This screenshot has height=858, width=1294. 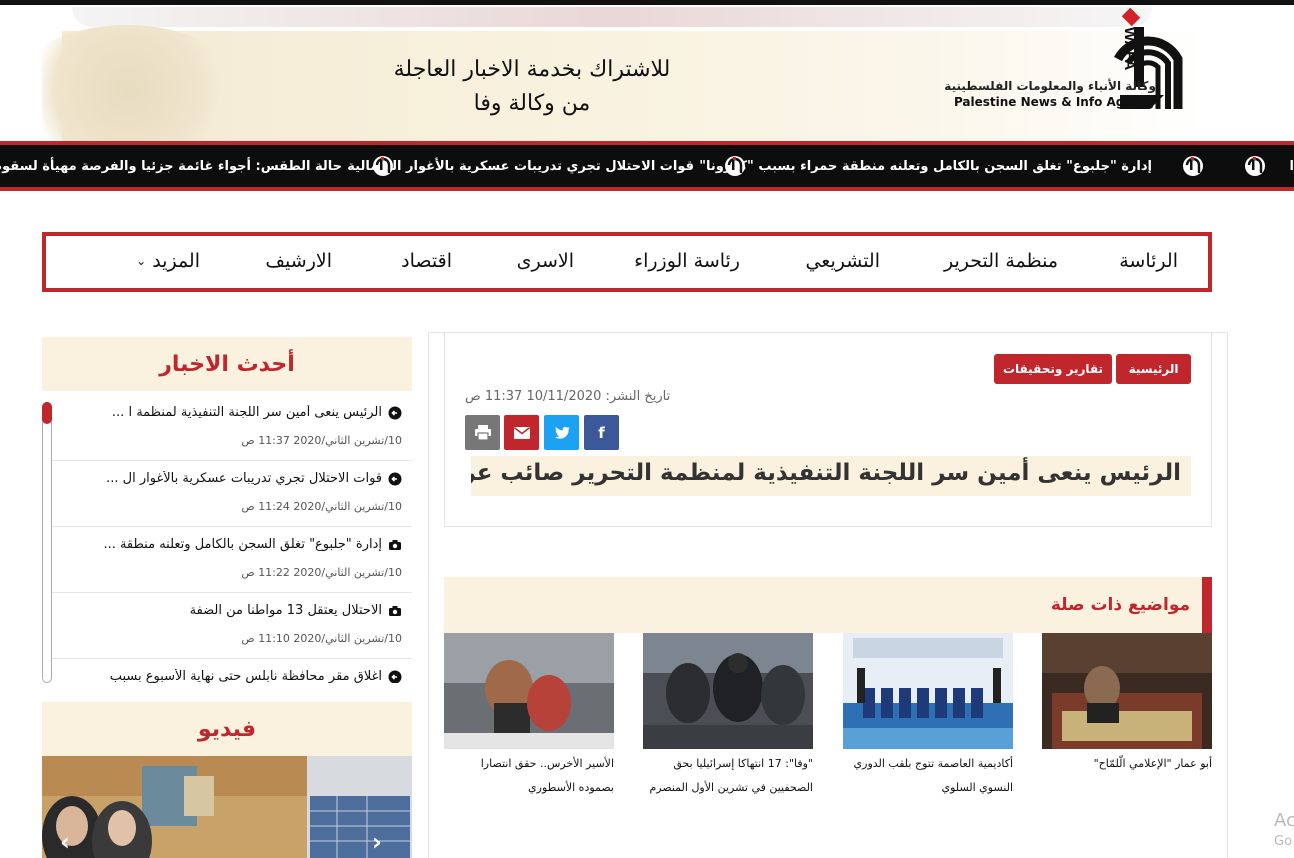 What do you see at coordinates (532, 103) in the screenshot?
I see `banner-promo-line2: من وكالة وفا` at bounding box center [532, 103].